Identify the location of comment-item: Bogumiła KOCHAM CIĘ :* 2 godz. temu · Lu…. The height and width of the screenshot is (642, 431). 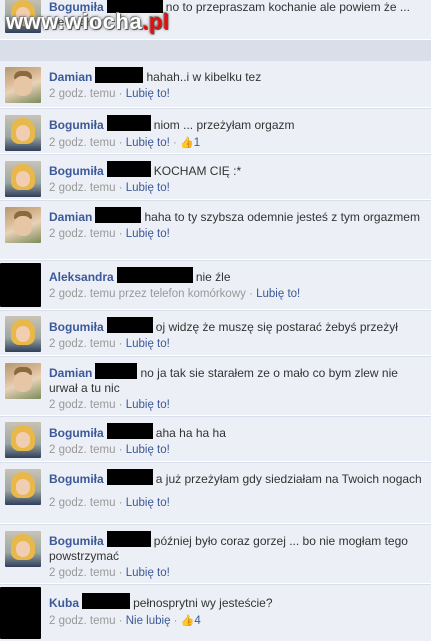
(215, 177).